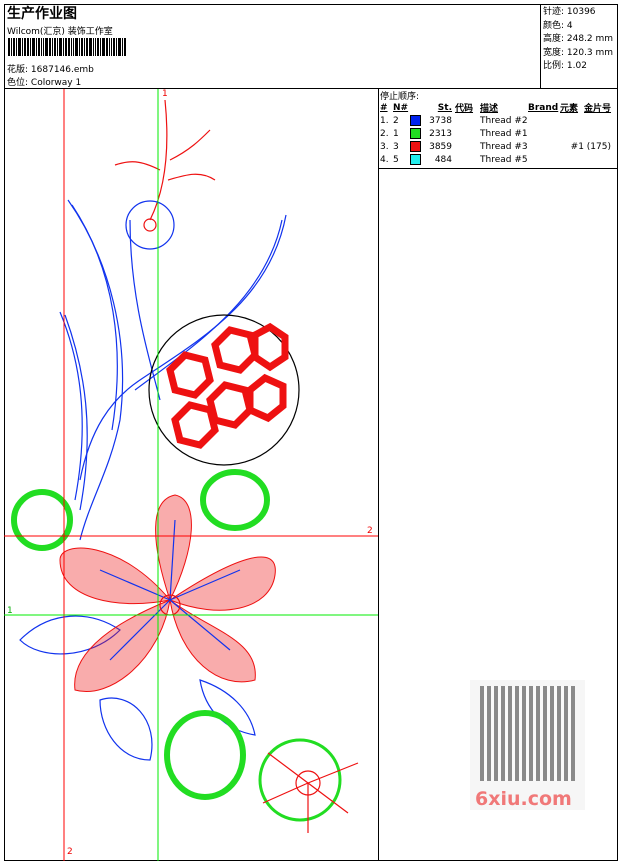 This screenshot has height=861, width=620. Describe the element at coordinates (165, 94) in the screenshot. I see `guide-label-top: 1` at that location.